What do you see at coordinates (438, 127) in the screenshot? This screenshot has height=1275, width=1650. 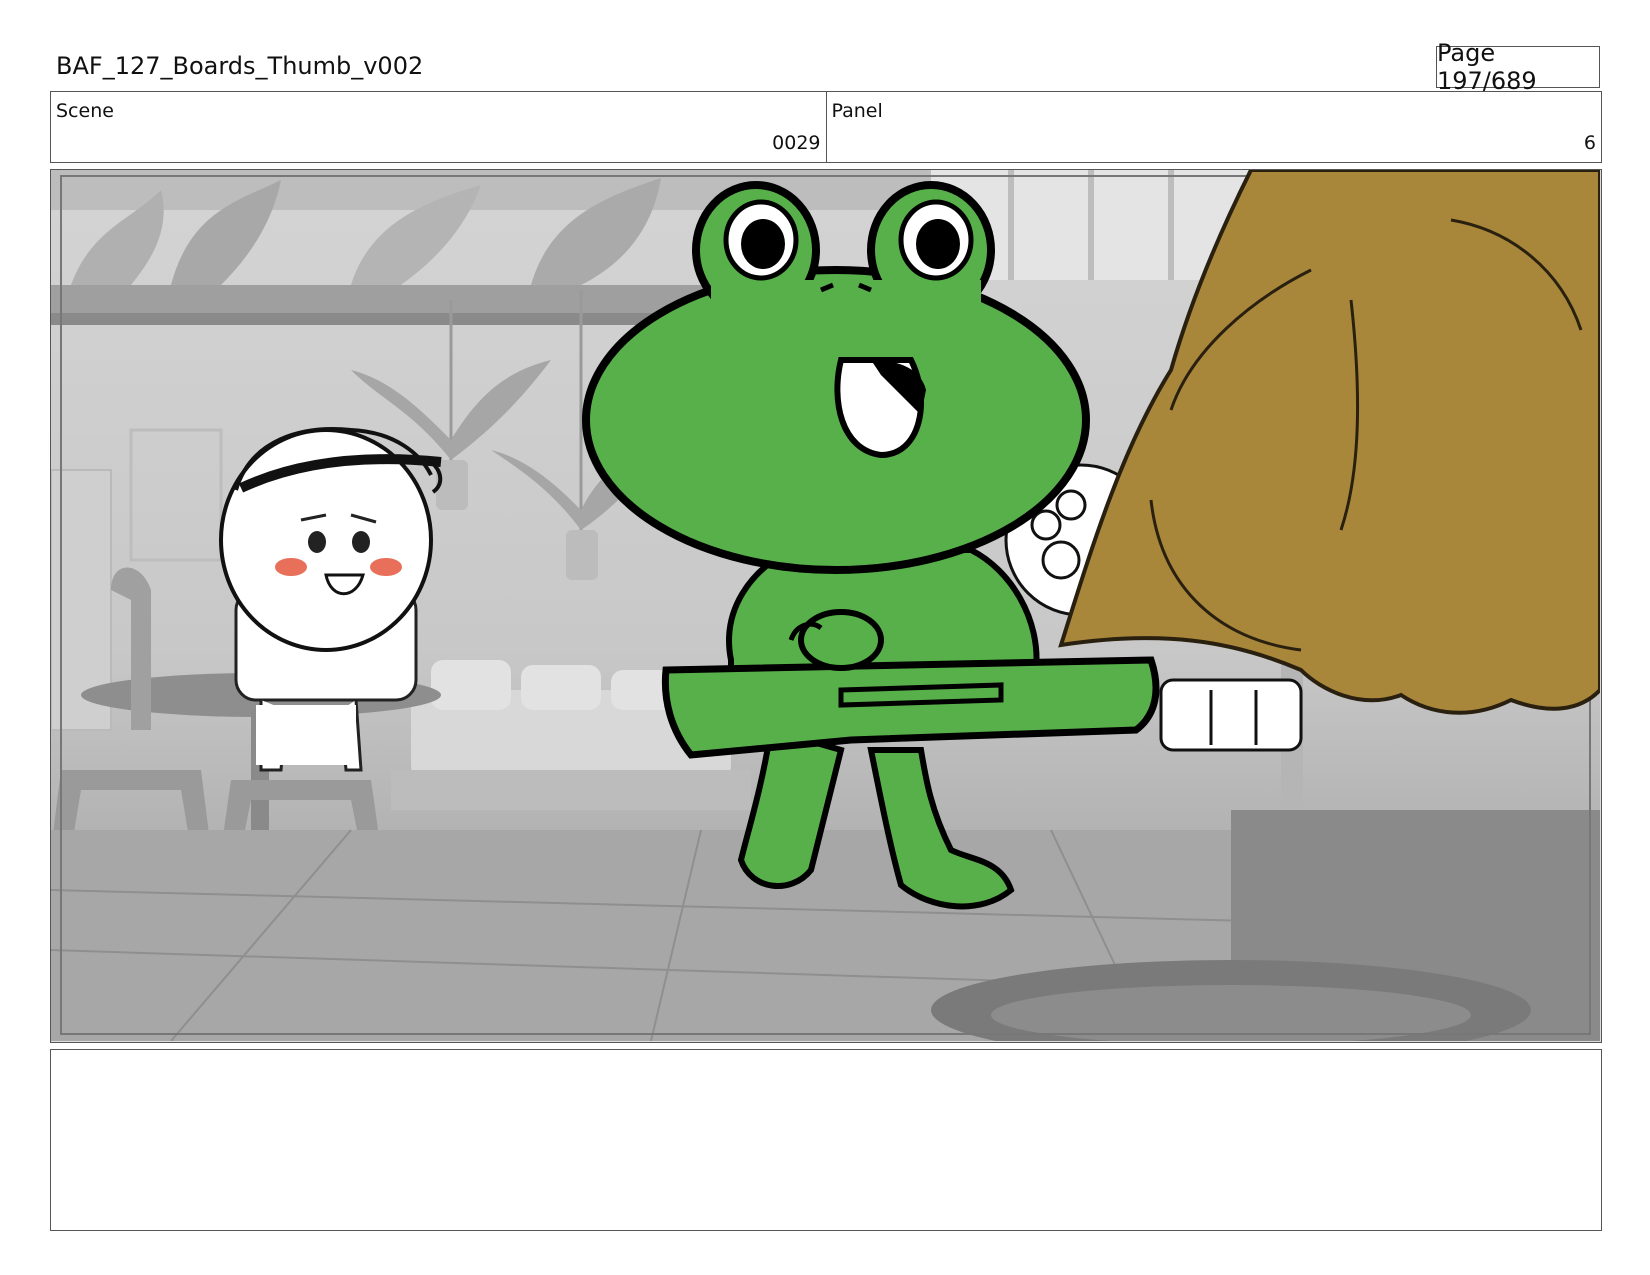 I see `scene-cell: Scene 0029` at bounding box center [438, 127].